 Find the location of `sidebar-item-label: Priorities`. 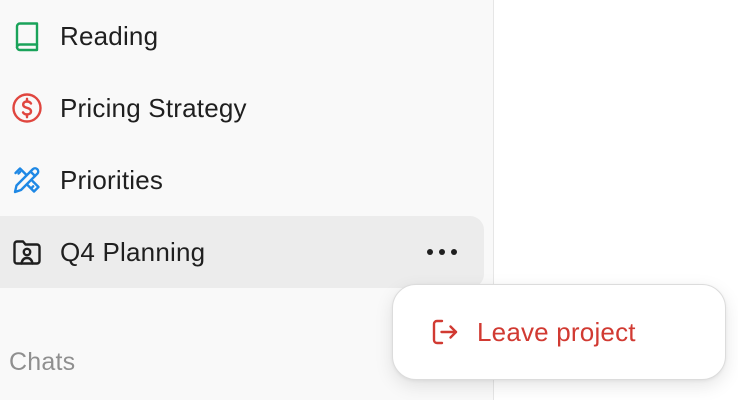

sidebar-item-label: Priorities is located at coordinates (112, 179).